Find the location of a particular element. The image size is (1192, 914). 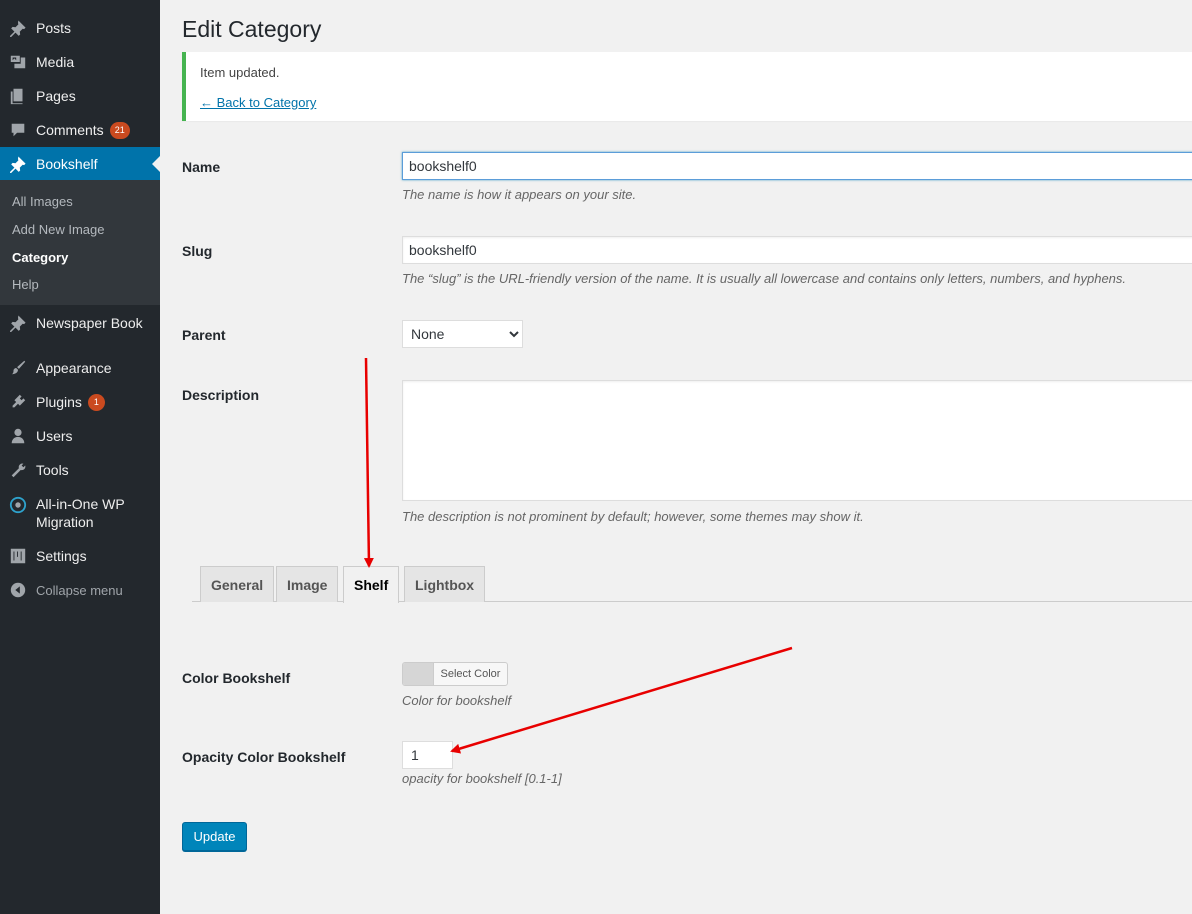

tab-label: Image is located at coordinates (307, 584).